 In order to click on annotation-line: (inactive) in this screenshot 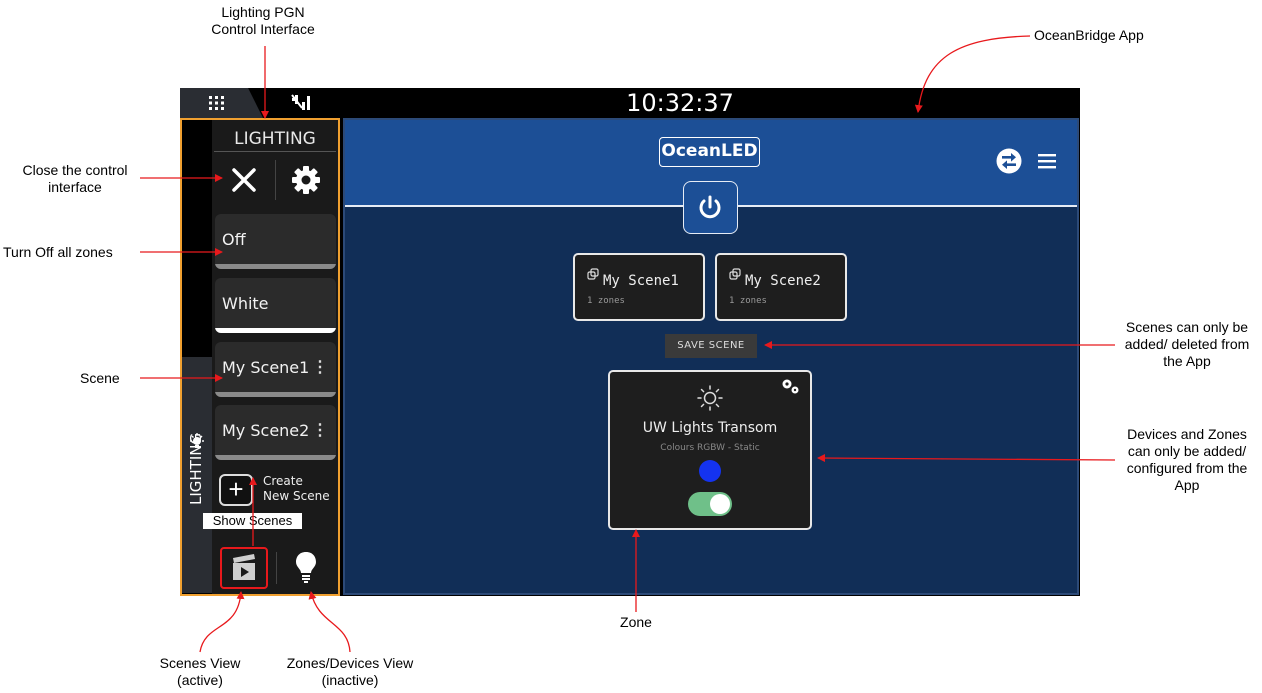, I will do `click(350, 680)`.